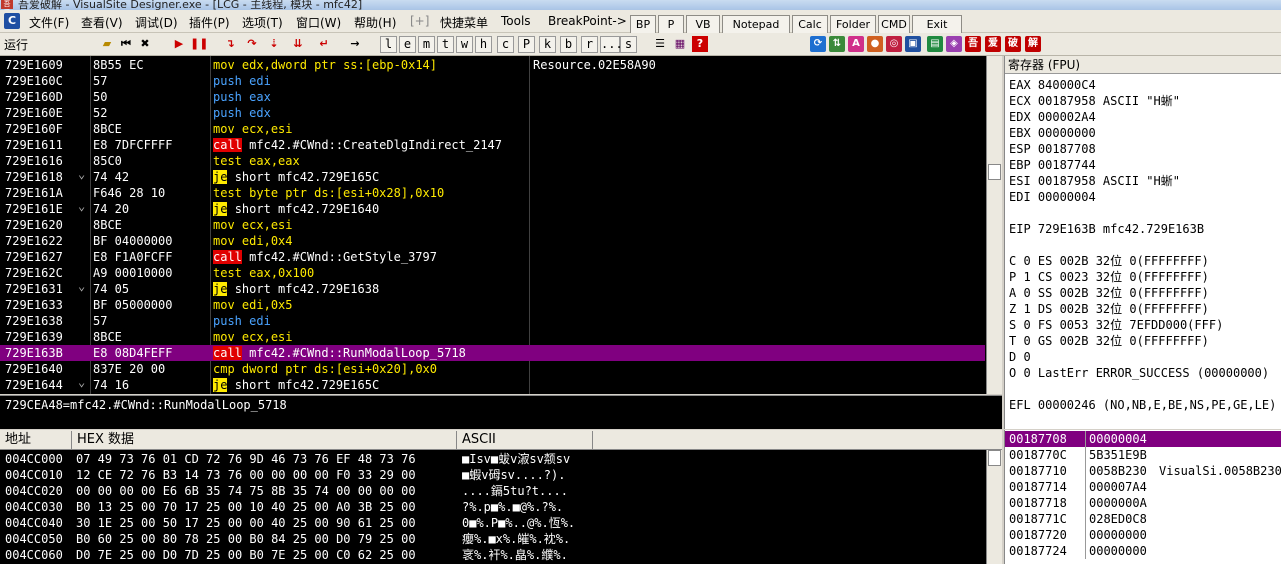  Describe the element at coordinates (1143, 487) in the screenshot. I see `stack-row: 00187714 000007A4` at that location.